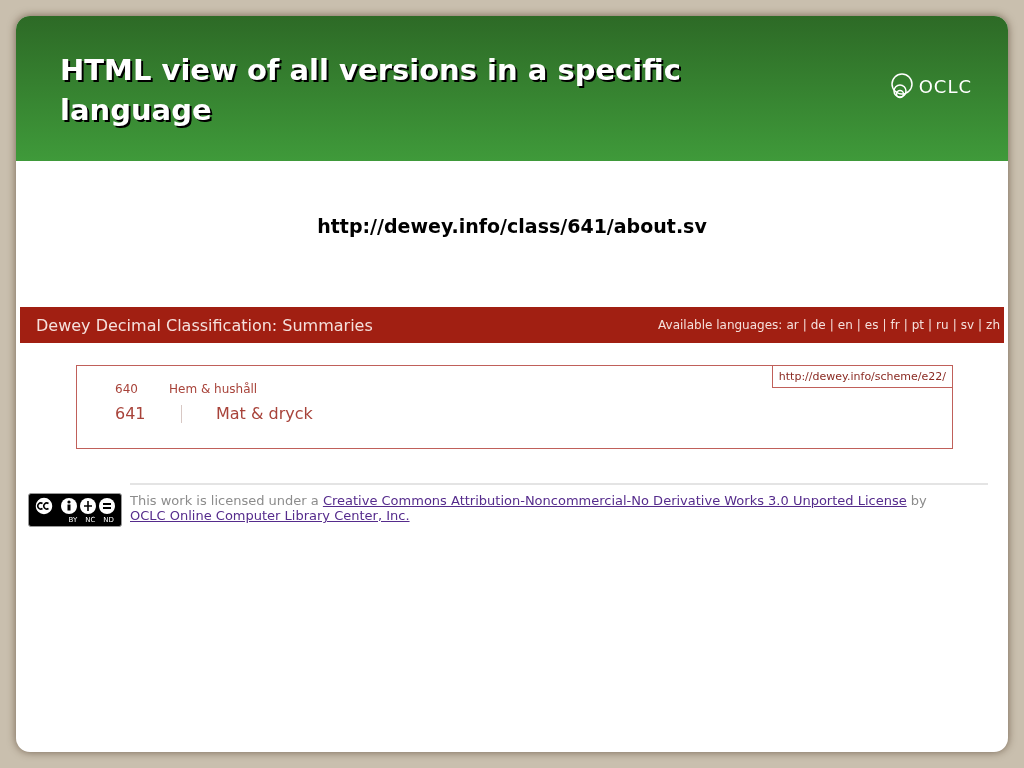 The height and width of the screenshot is (768, 1024). Describe the element at coordinates (918, 325) in the screenshot. I see `language-link: pt` at that location.